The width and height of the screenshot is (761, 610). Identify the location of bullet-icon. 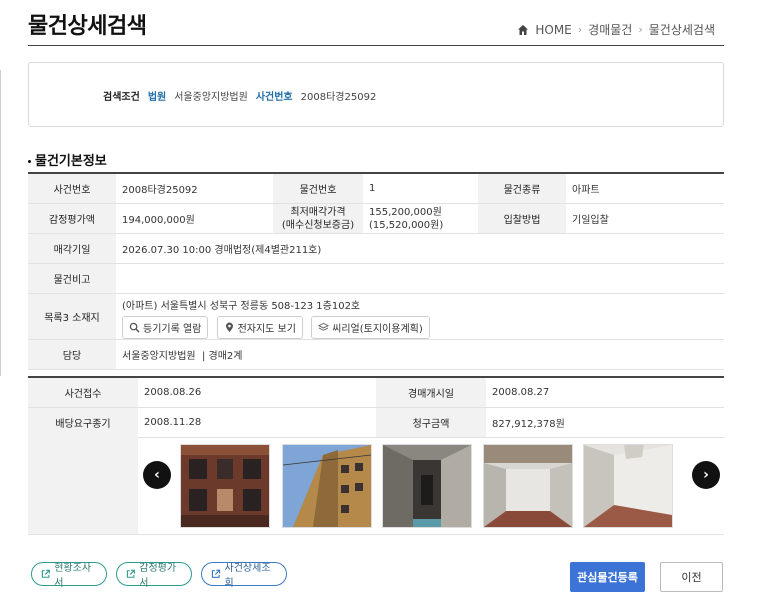
(29, 161).